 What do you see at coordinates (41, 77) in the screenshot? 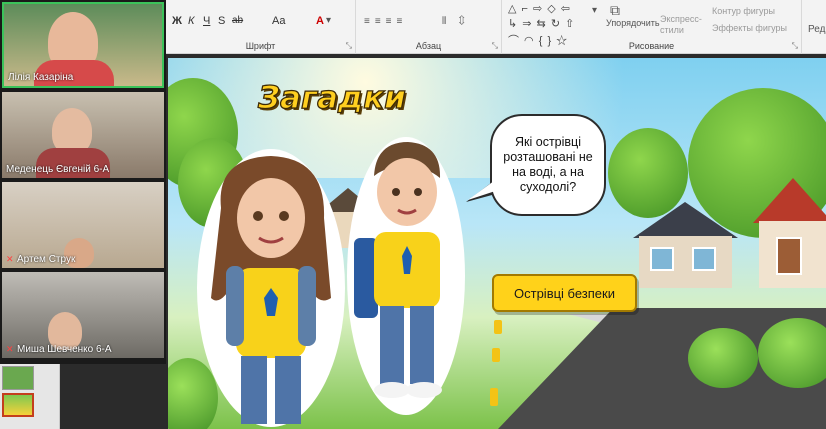
I see `participant-name: Лілія Казаріна` at bounding box center [41, 77].